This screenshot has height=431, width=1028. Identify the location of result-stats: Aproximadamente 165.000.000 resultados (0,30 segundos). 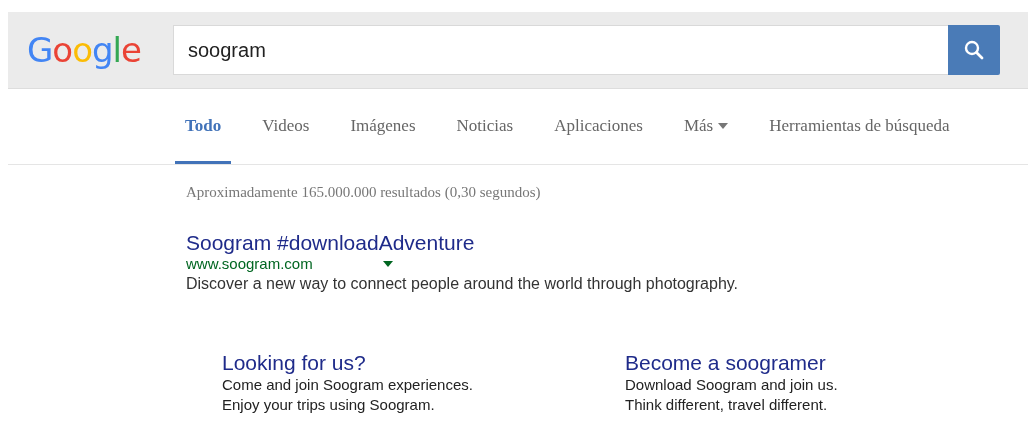
(364, 192).